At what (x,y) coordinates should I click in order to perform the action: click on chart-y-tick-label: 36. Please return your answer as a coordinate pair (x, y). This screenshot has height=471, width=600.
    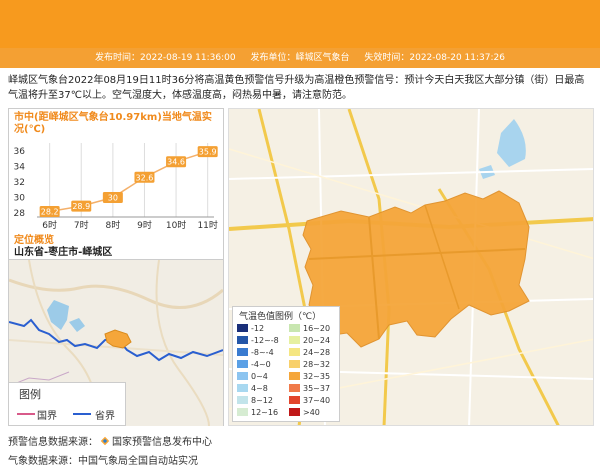
    Looking at the image, I should click on (20, 152).